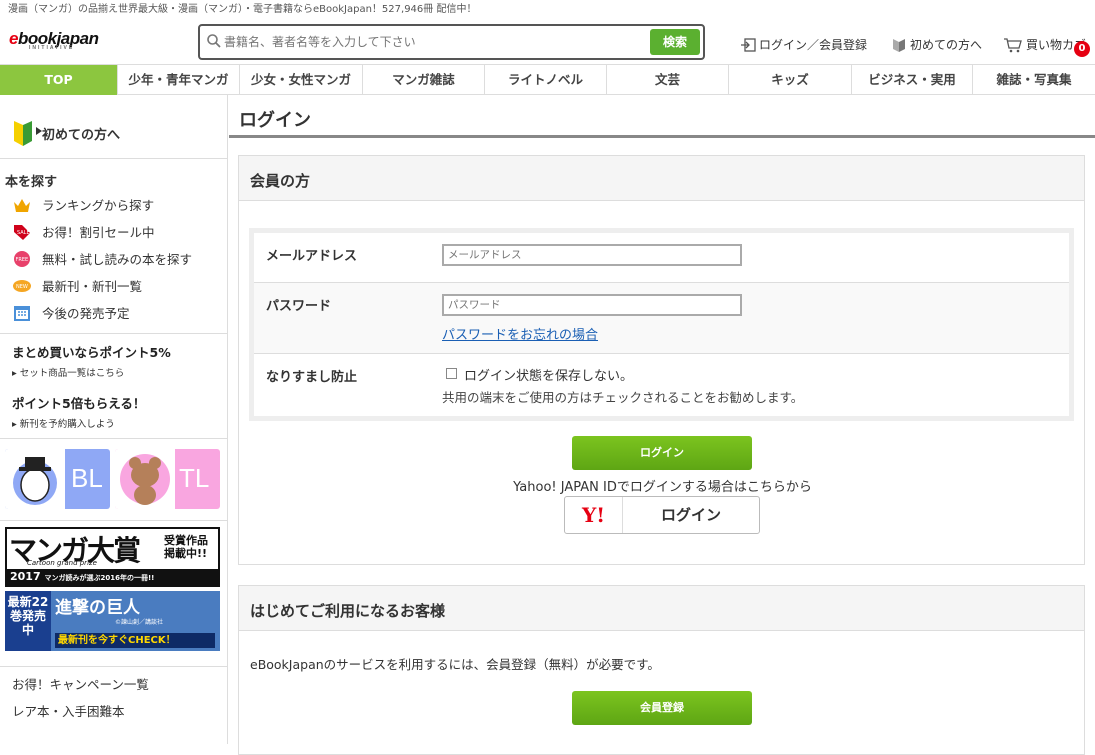 The image size is (1095, 755). I want to click on new-badge-icon: NEW, so click(22, 285).